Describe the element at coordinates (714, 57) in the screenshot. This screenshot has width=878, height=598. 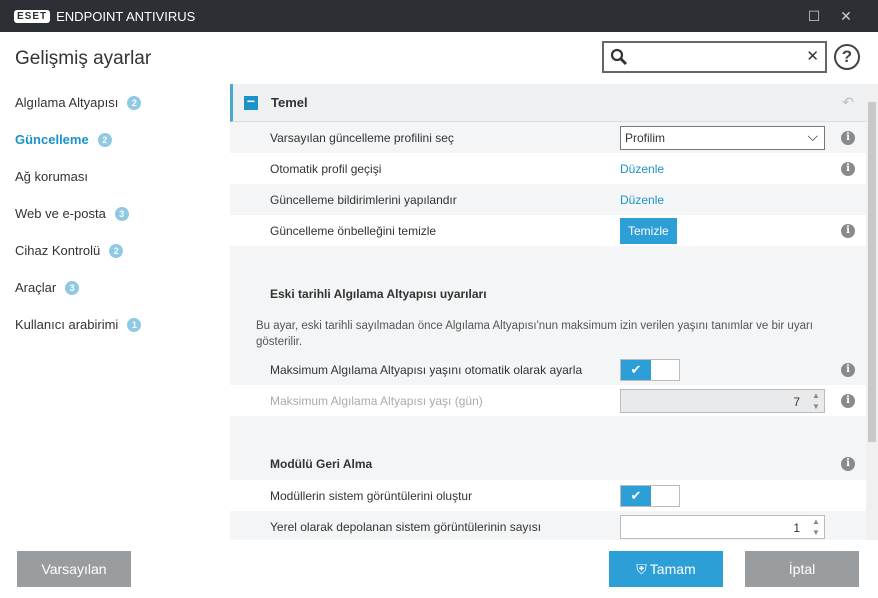
I see `search-input: ✕` at that location.